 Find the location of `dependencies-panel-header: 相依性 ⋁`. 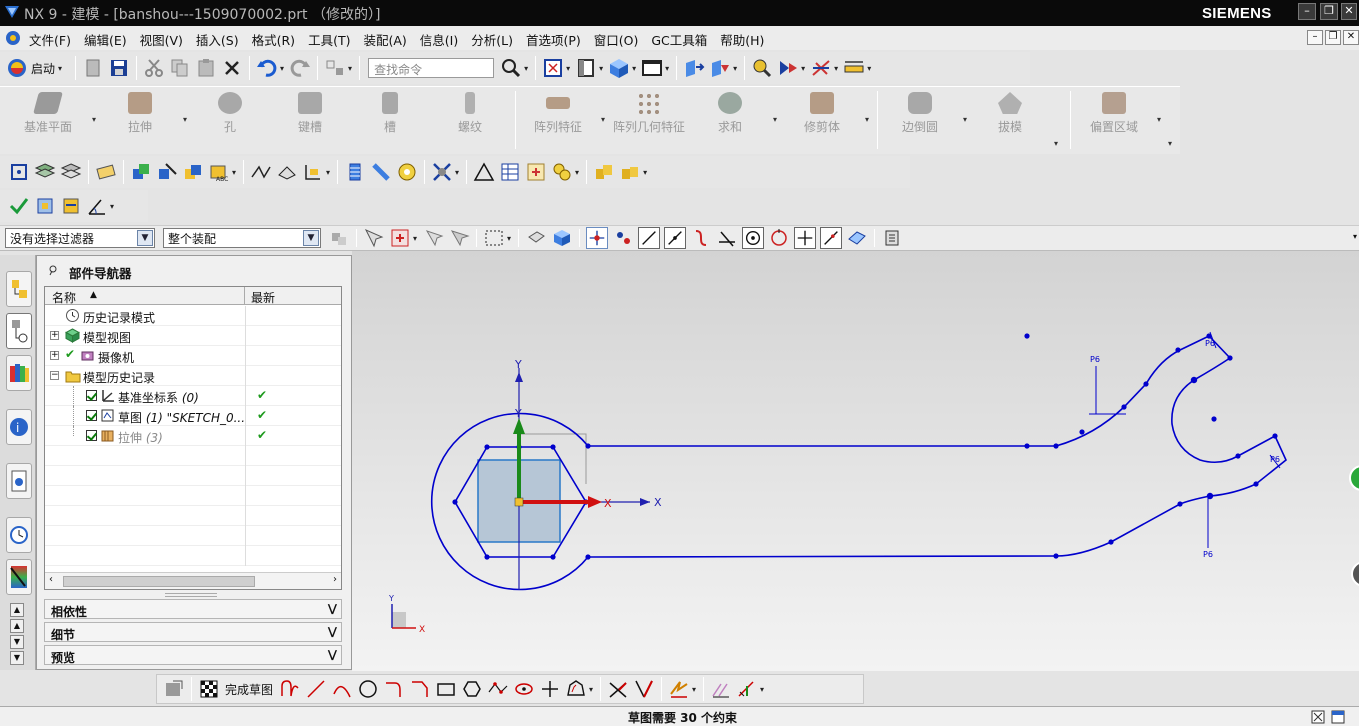

dependencies-panel-header: 相依性 ⋁ is located at coordinates (193, 609).